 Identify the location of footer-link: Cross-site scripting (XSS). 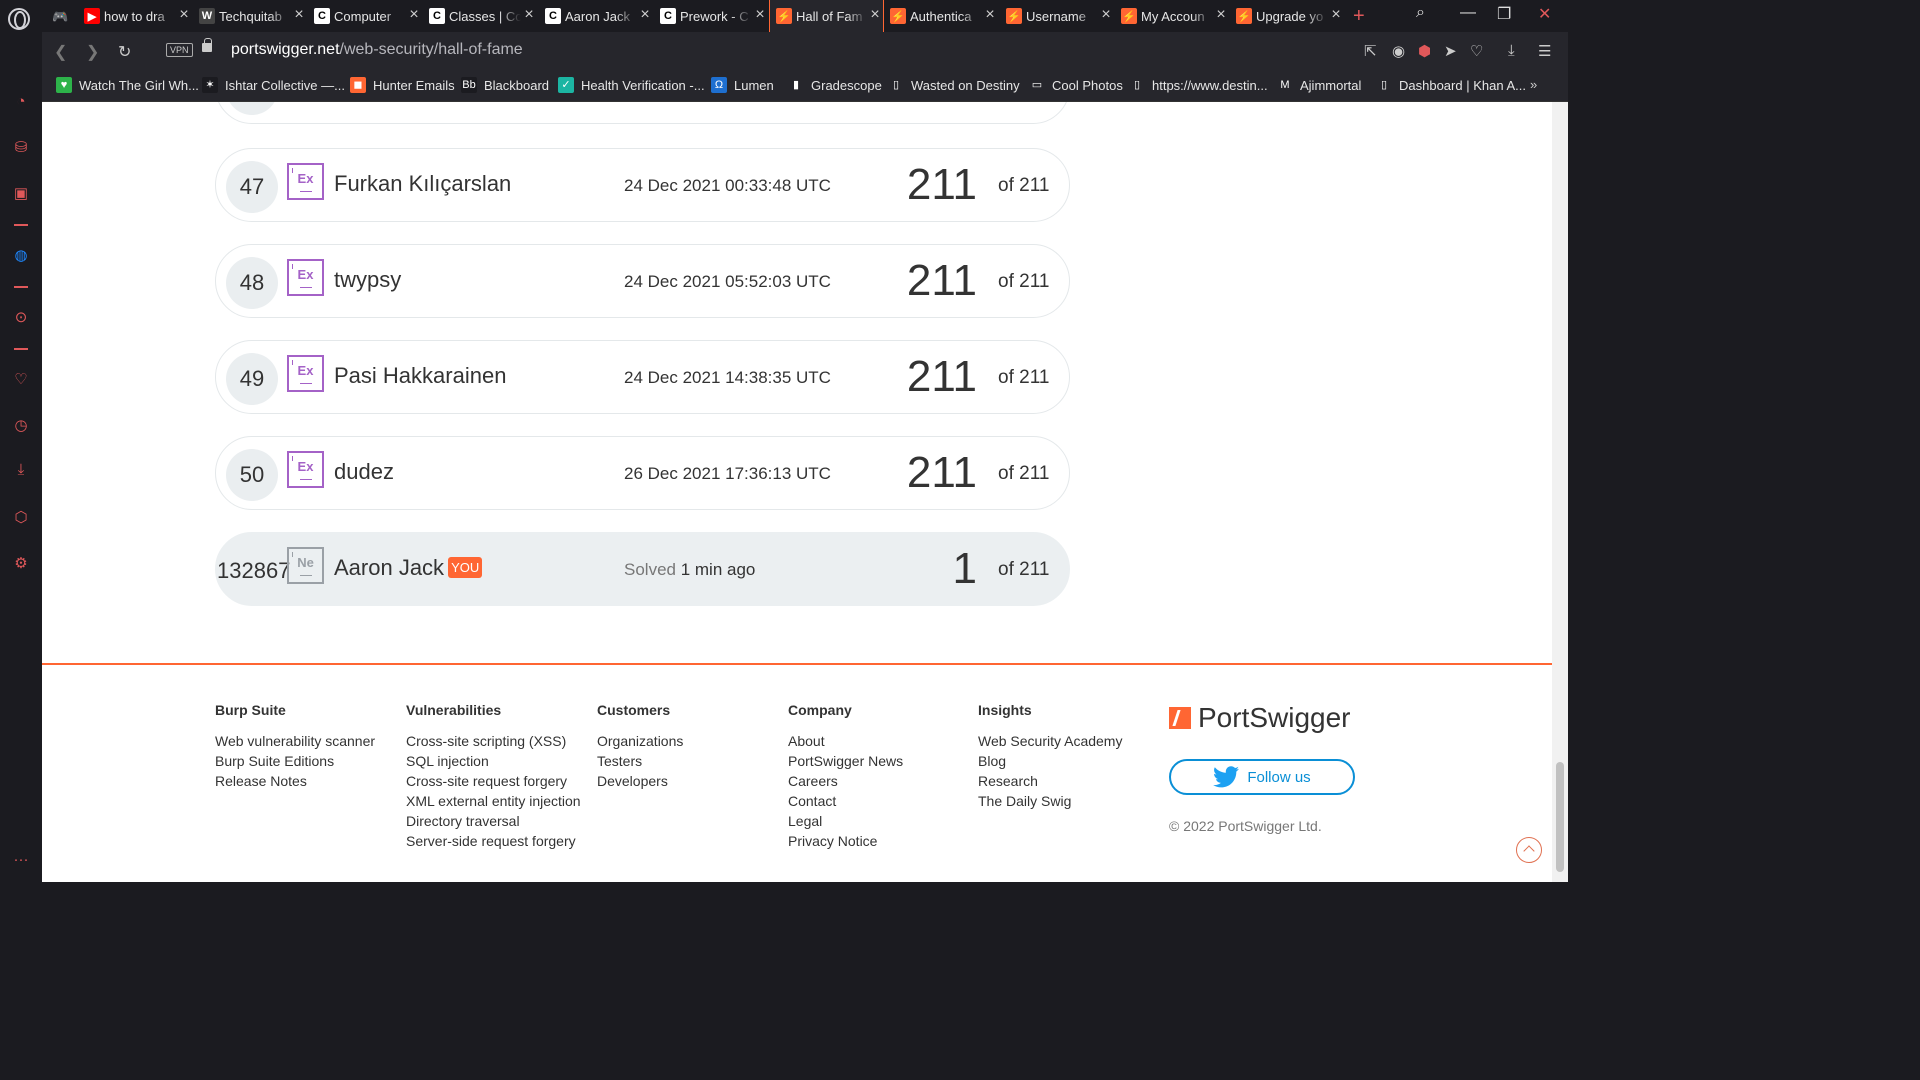
(493, 741).